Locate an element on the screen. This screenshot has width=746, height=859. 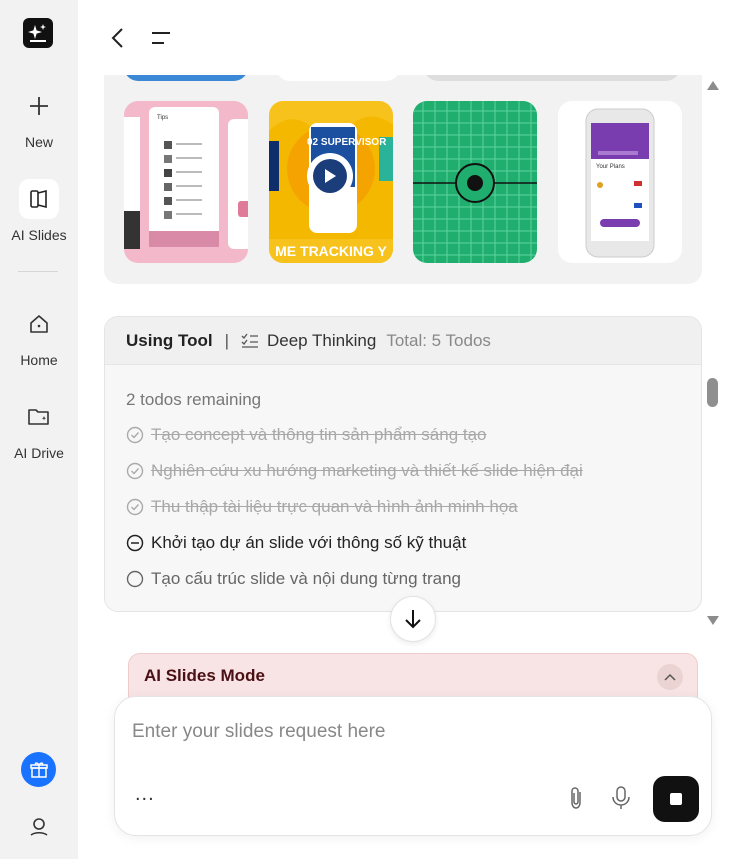
plus-icon is located at coordinates (39, 106).